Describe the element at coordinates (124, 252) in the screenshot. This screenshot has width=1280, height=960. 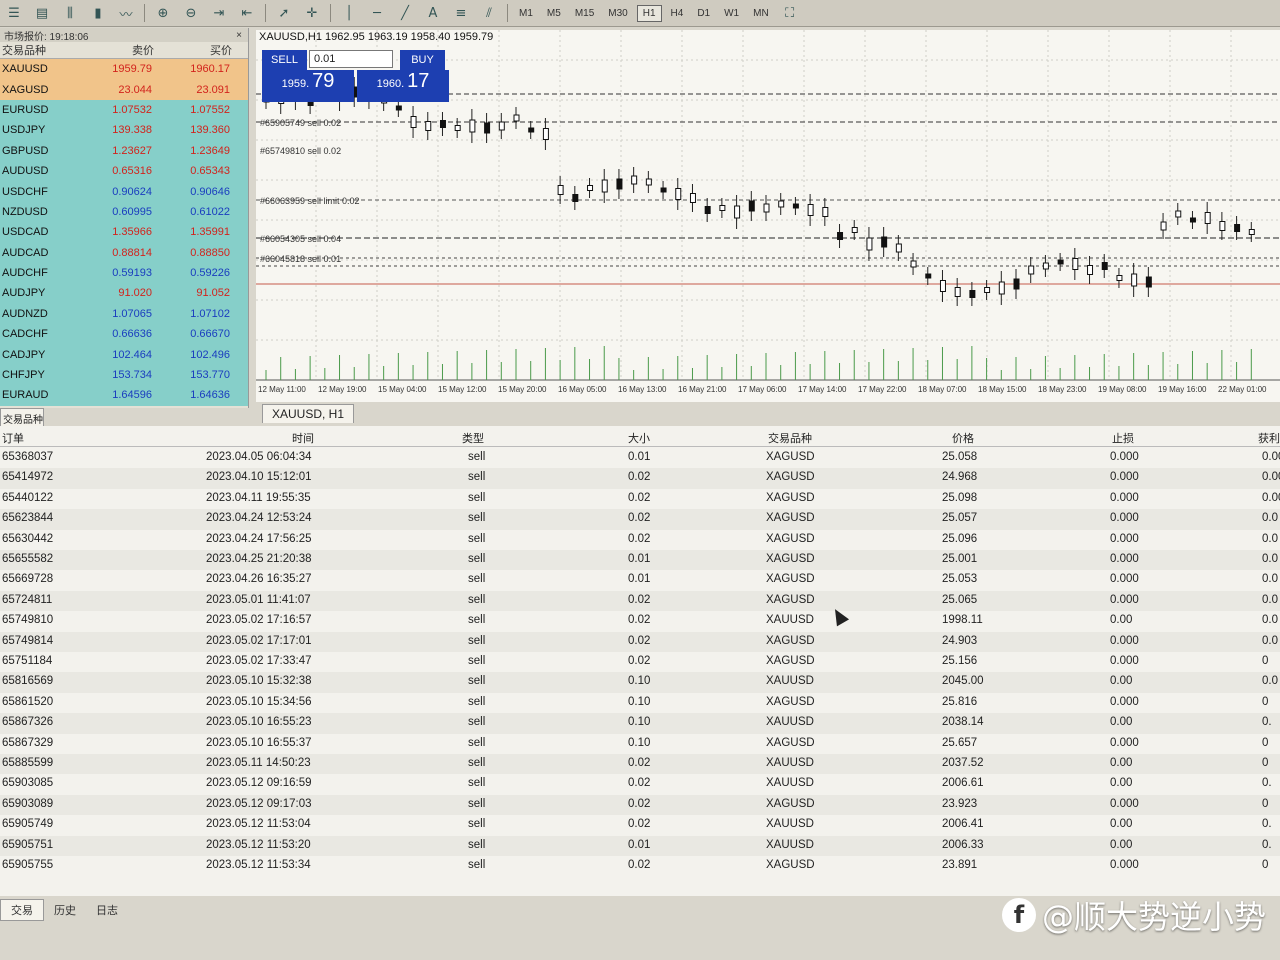
I see `market-watch-row: AUDCAD 0.88814 0.88850` at that location.